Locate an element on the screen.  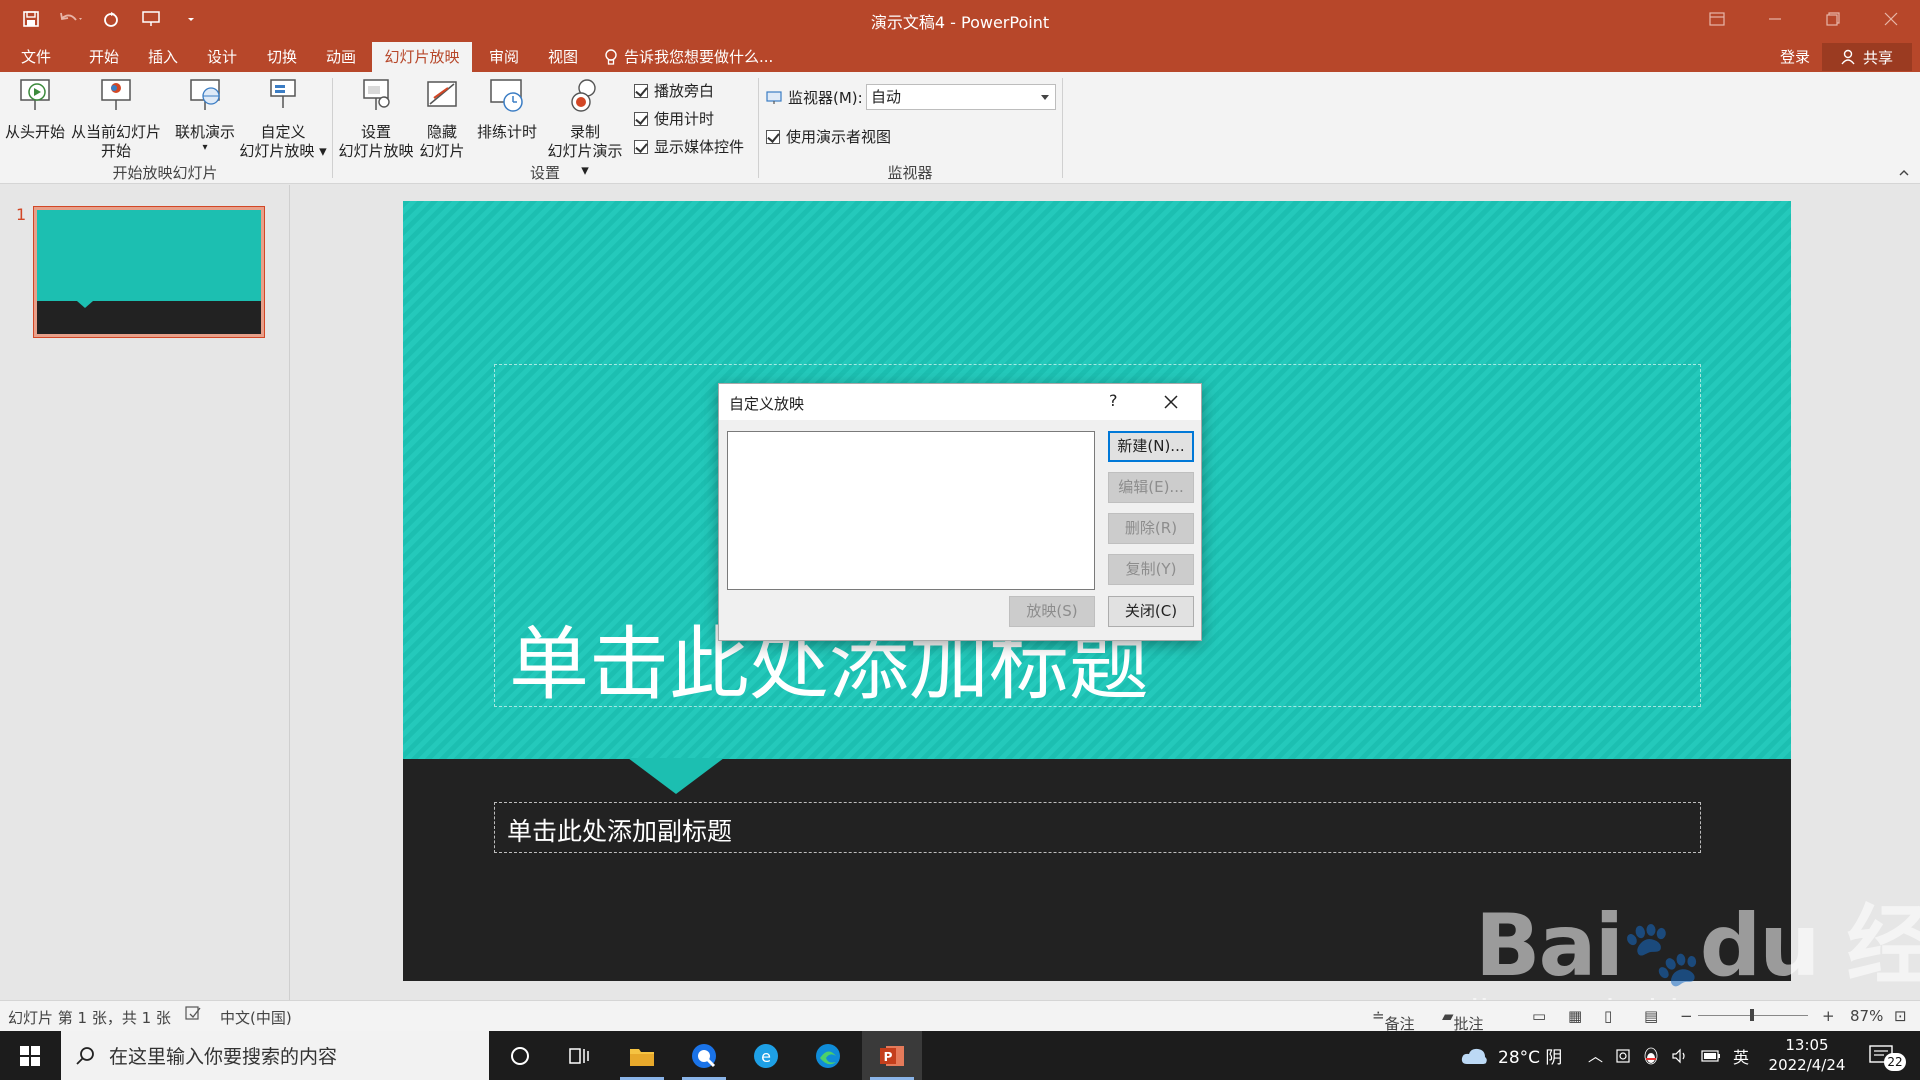
custom-shows-list is located at coordinates (911, 510).